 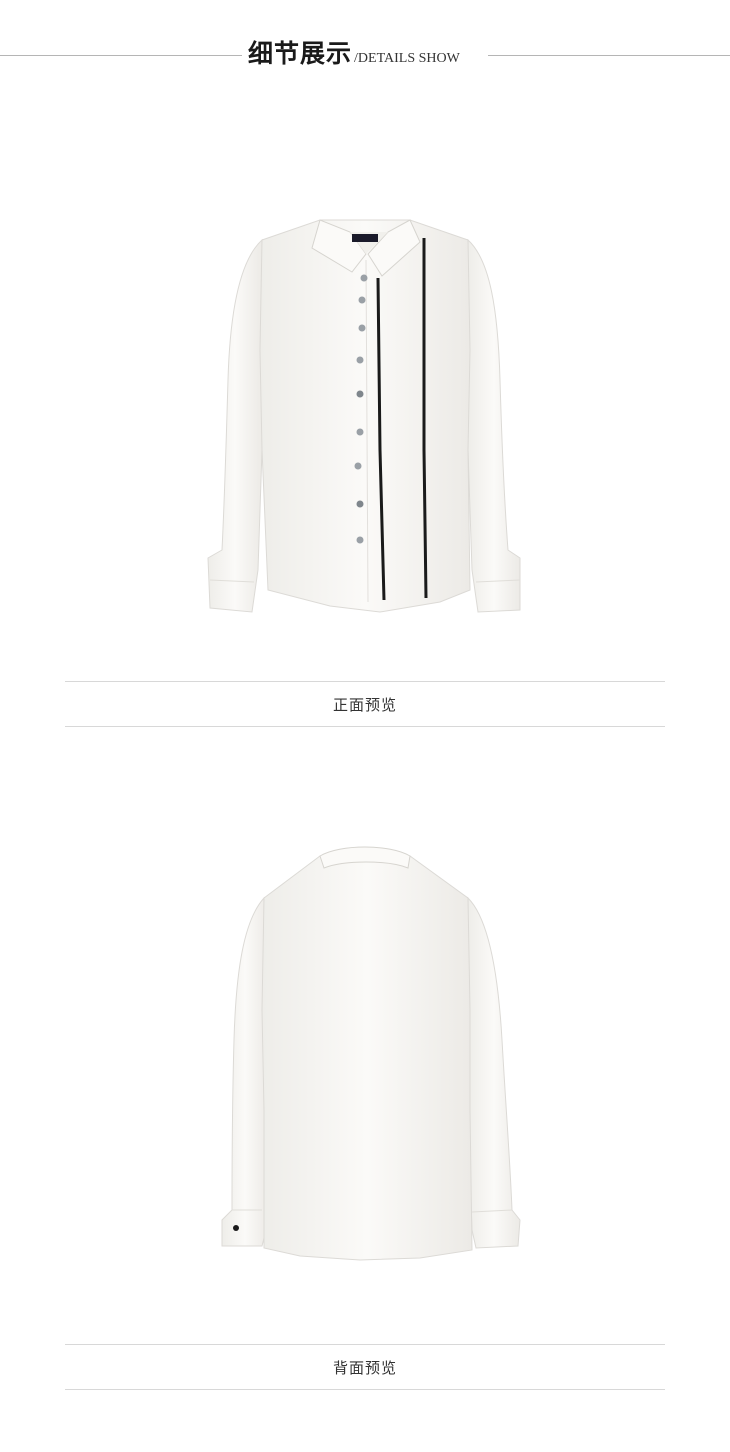 What do you see at coordinates (300, 53) in the screenshot?
I see `section-title-cn: 细节展示` at bounding box center [300, 53].